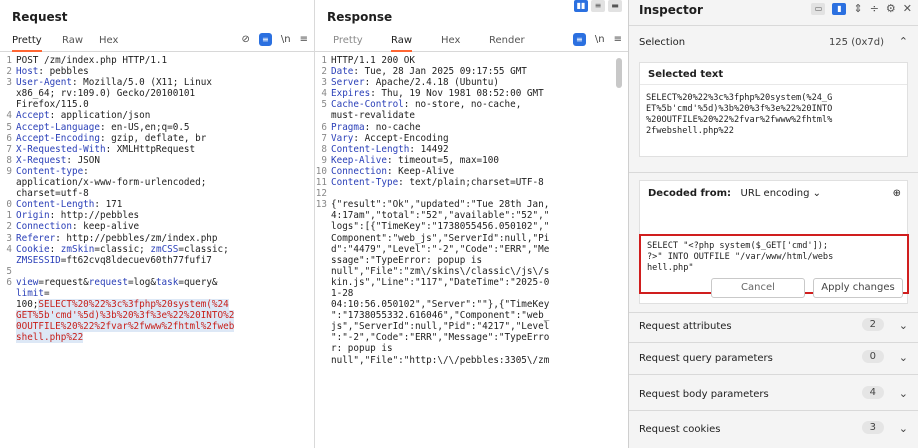 The height and width of the screenshot is (448, 918). What do you see at coordinates (773, 43) in the screenshot?
I see `selection-row: Selection 125 (0x7d) ⌃` at bounding box center [773, 43].